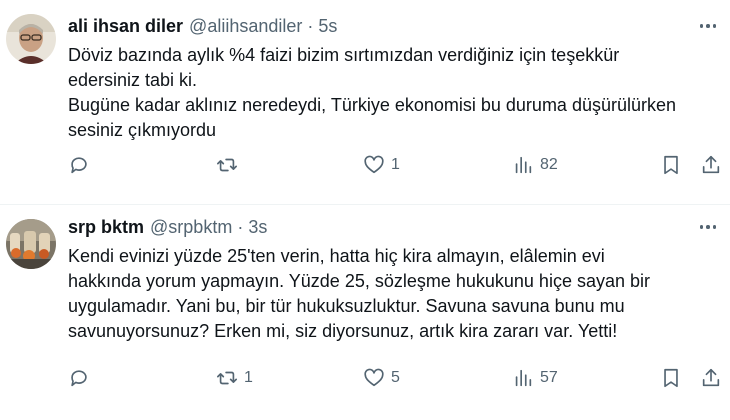 The width and height of the screenshot is (730, 420). I want to click on tweet-actions: 1 5 57, so click(365, 378).